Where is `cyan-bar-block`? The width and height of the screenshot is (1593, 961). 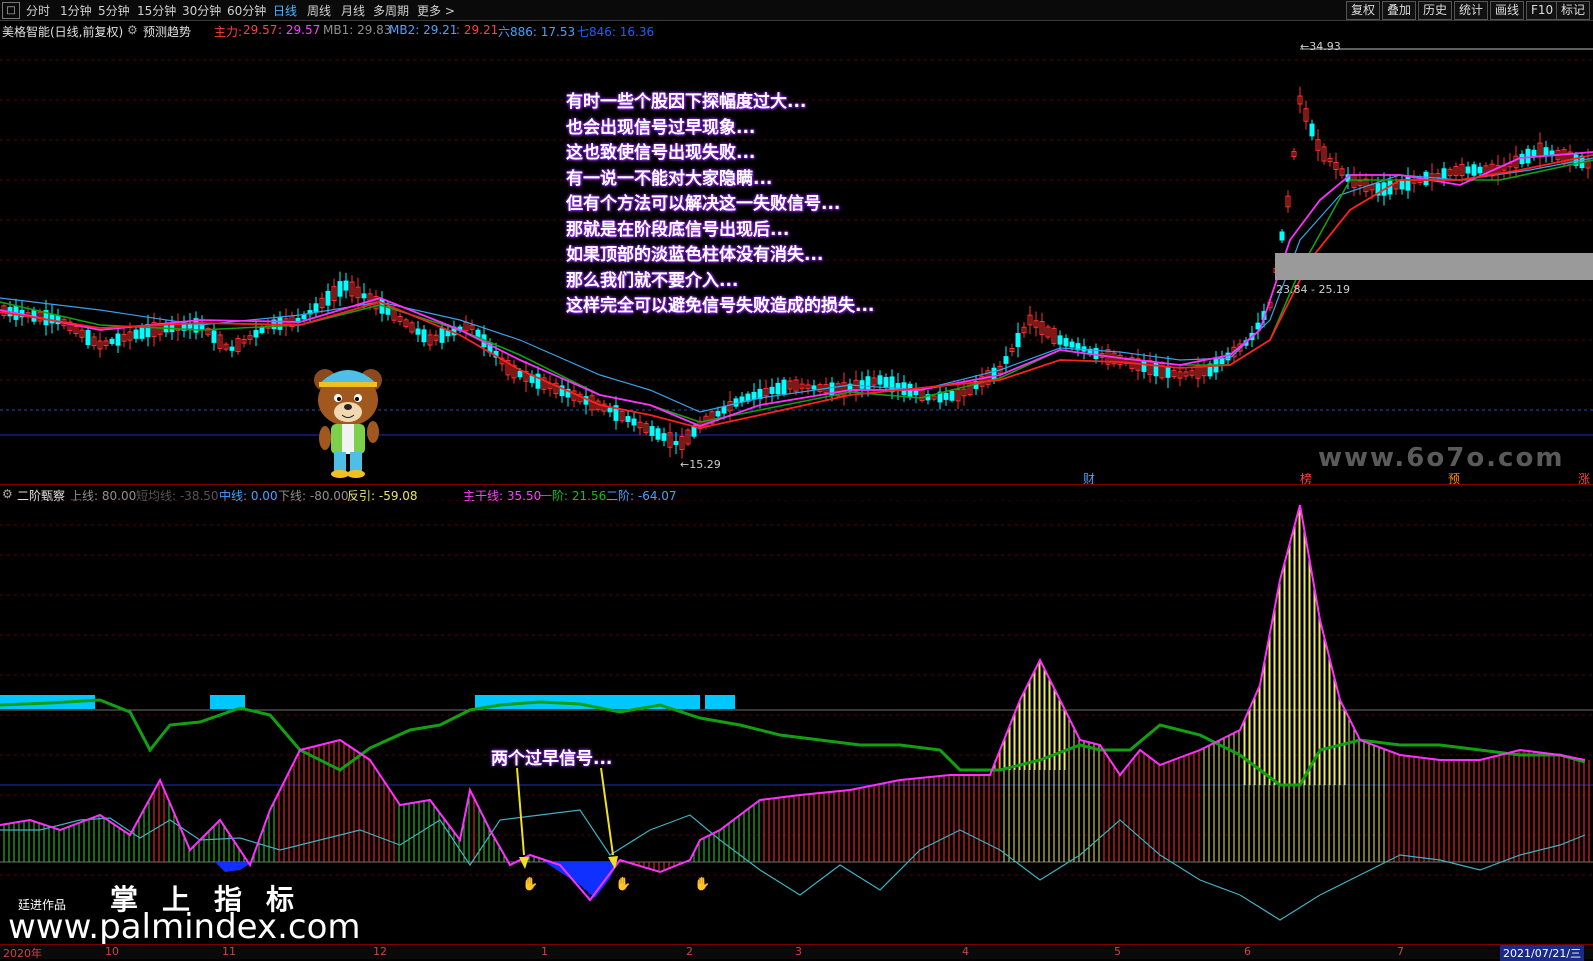 cyan-bar-block is located at coordinates (720, 702).